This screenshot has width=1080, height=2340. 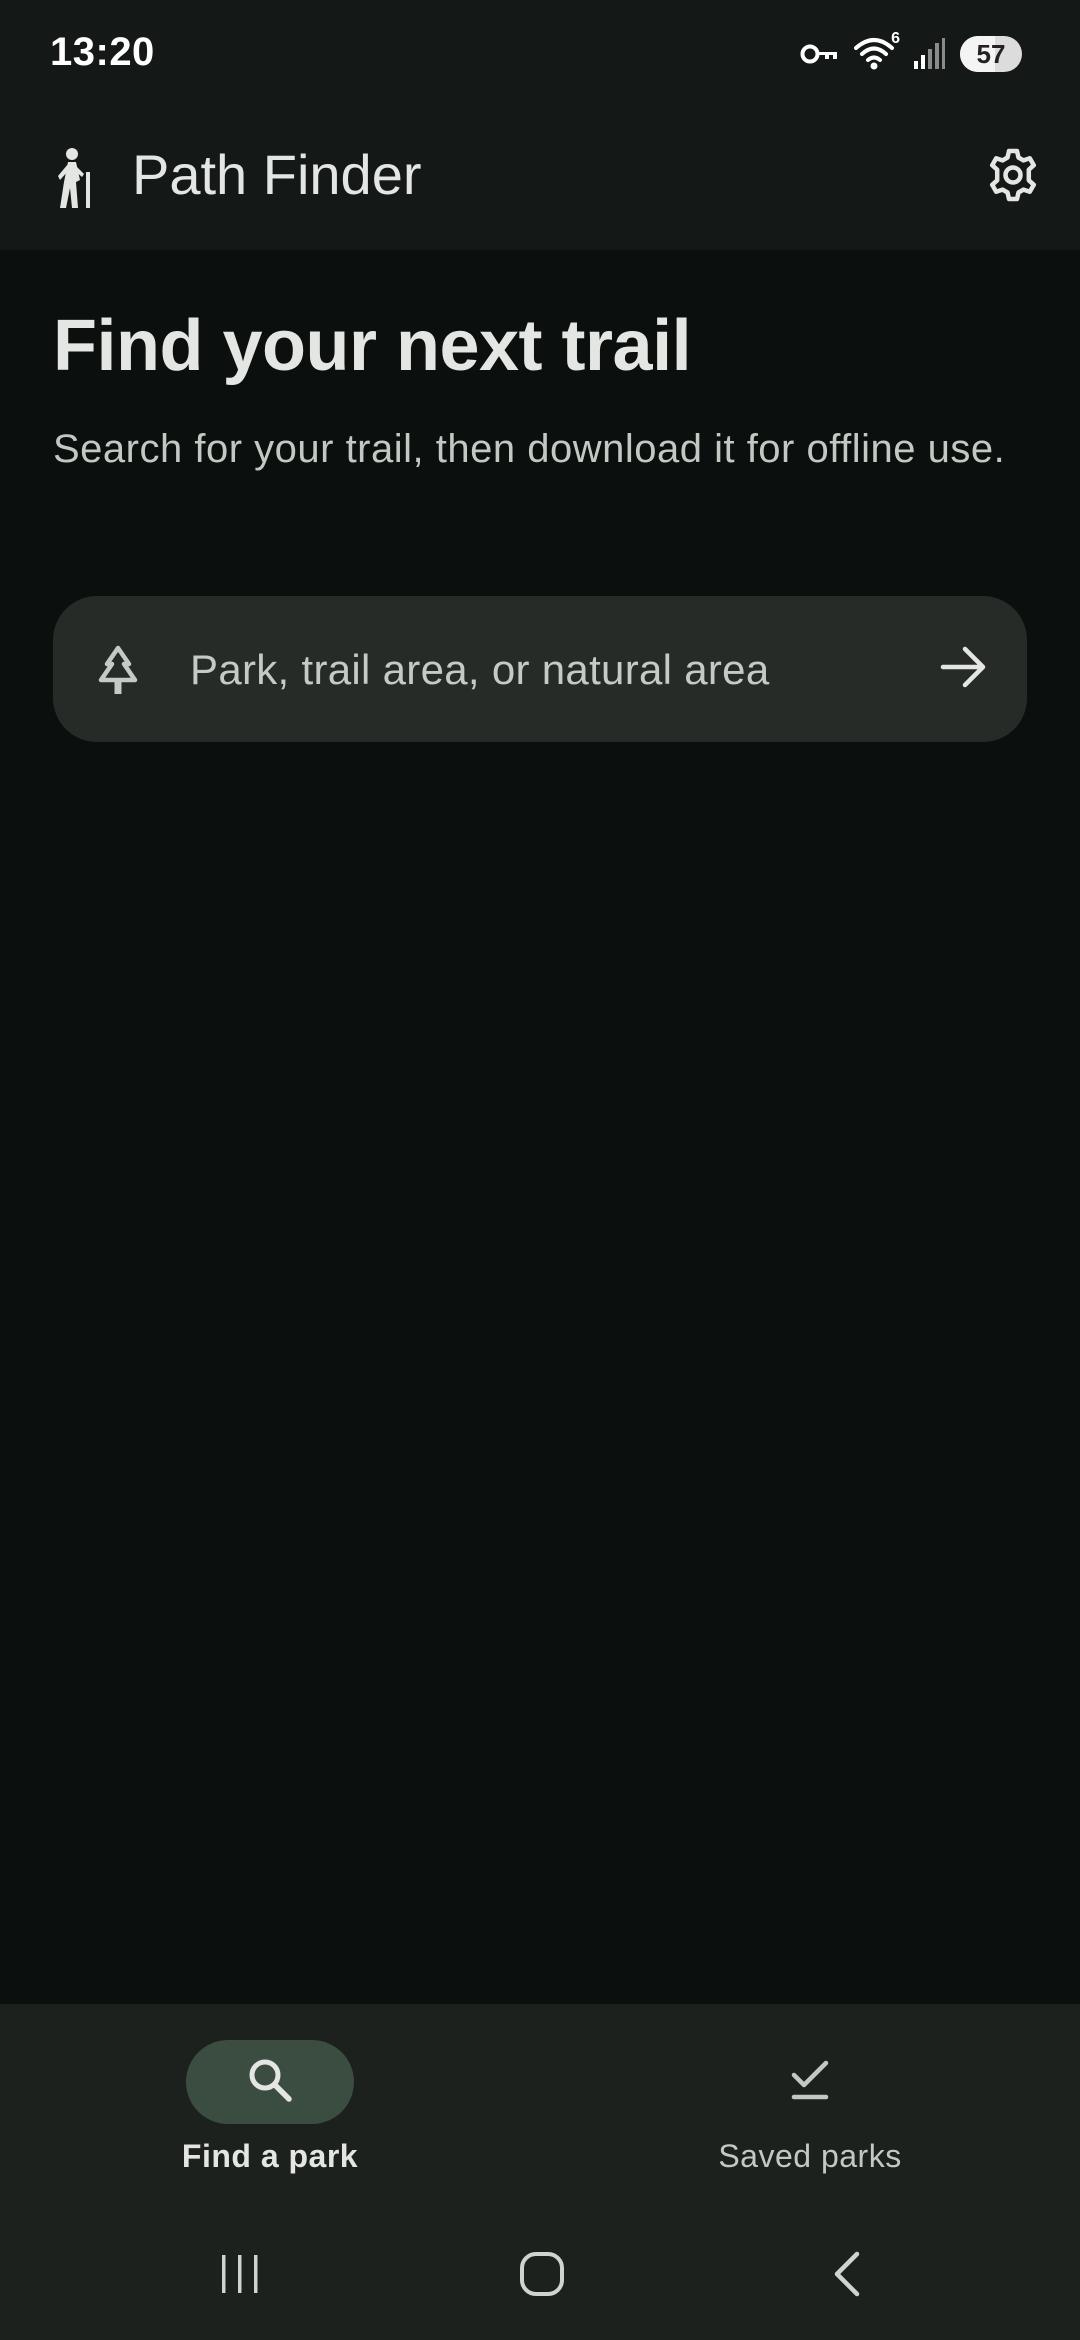 I want to click on nav-item-saved-parks: Saved parks, so click(x=810, y=2120).